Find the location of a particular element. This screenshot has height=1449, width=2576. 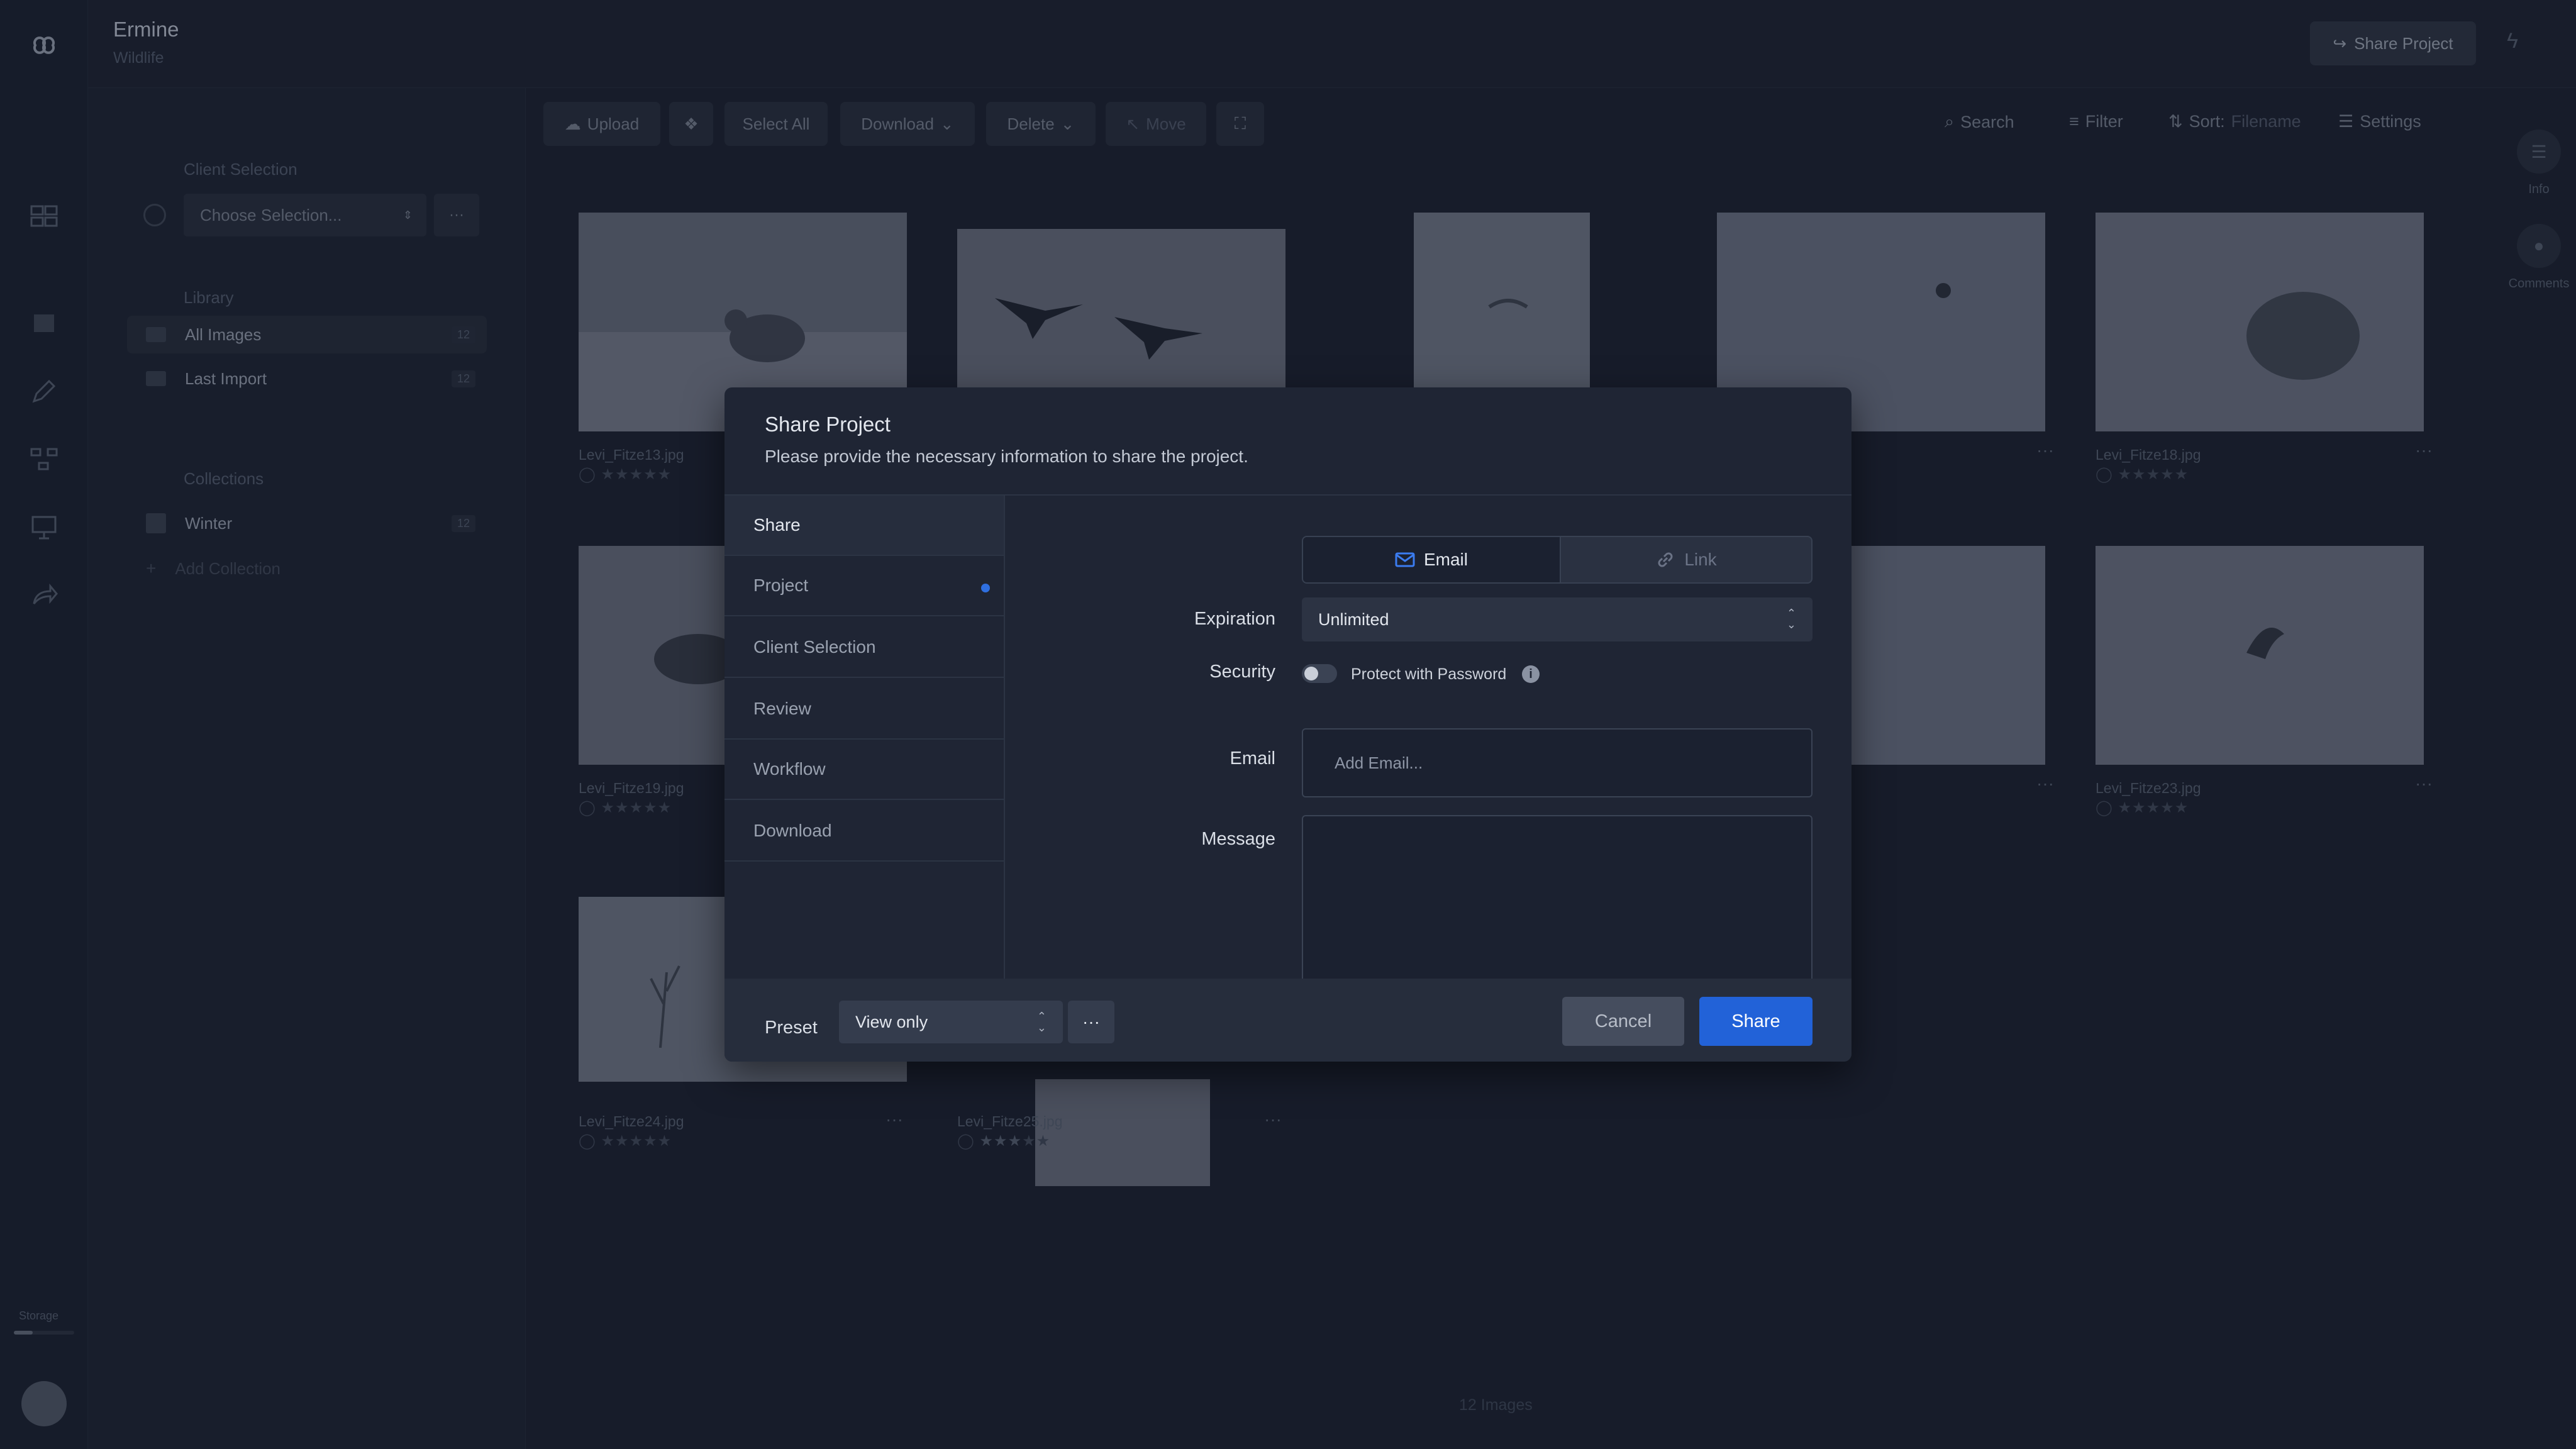

preset-label: Preset is located at coordinates (791, 1028).